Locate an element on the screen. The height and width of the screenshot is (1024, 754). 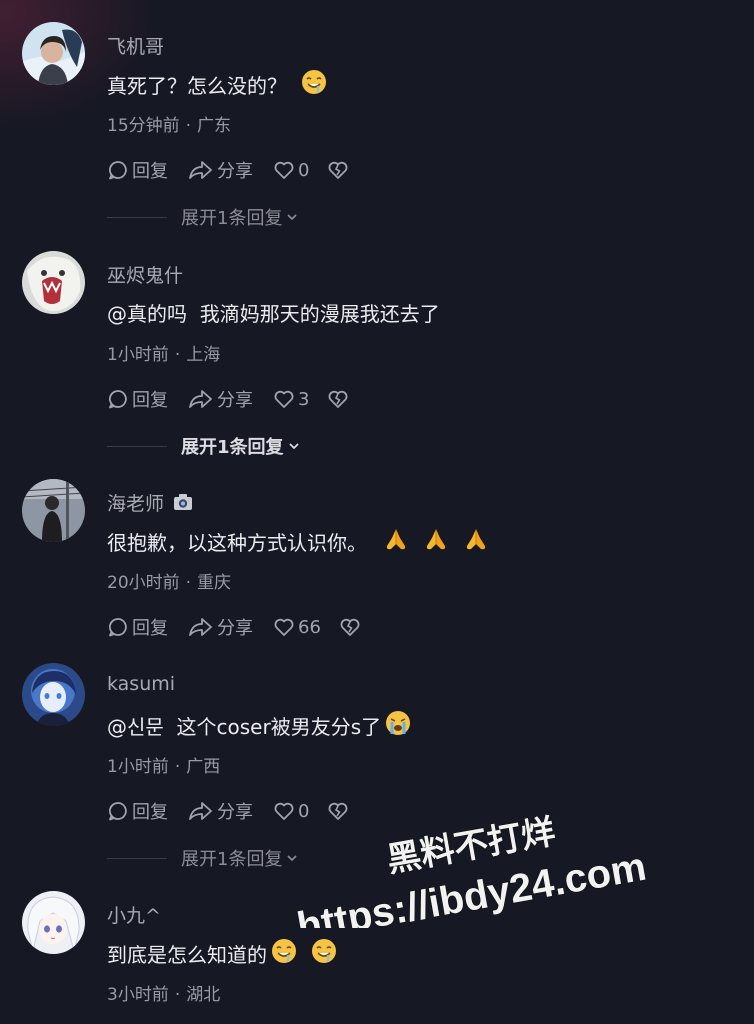
comment-time: 15分钟前 is located at coordinates (143, 126).